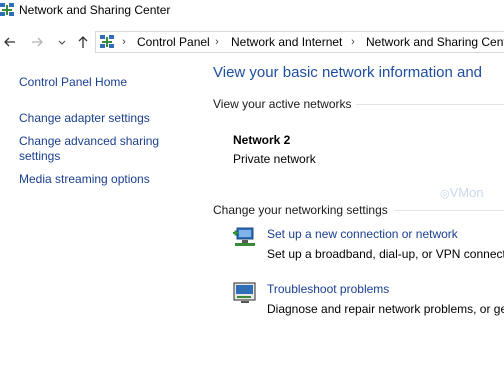 The width and height of the screenshot is (504, 385). Describe the element at coordinates (173, 42) in the screenshot. I see `breadcrumb-control-panel: Control Panel` at that location.